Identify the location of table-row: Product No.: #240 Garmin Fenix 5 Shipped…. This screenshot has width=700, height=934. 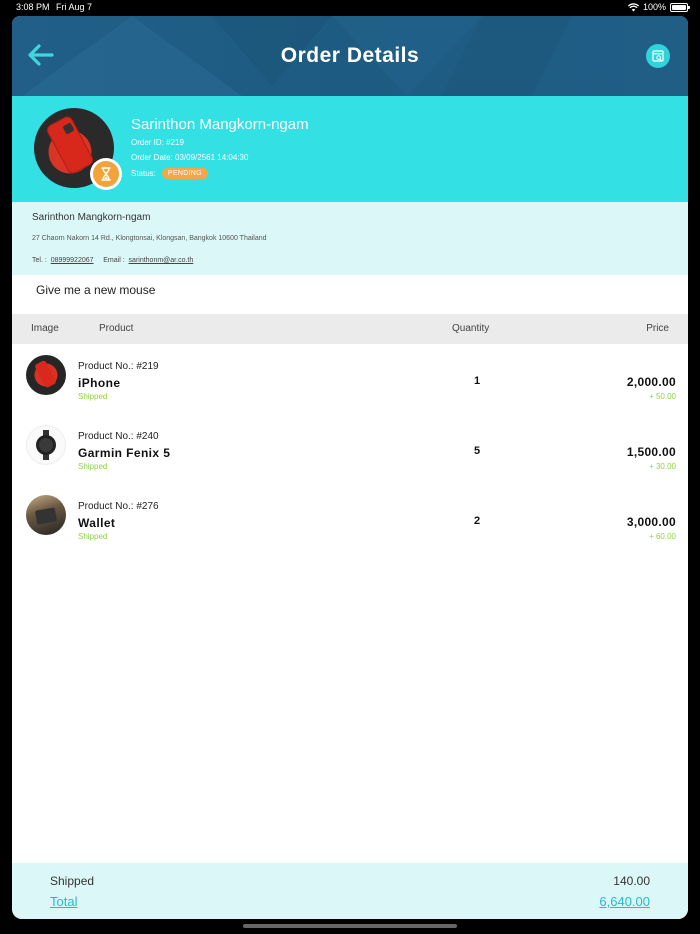
(350, 450).